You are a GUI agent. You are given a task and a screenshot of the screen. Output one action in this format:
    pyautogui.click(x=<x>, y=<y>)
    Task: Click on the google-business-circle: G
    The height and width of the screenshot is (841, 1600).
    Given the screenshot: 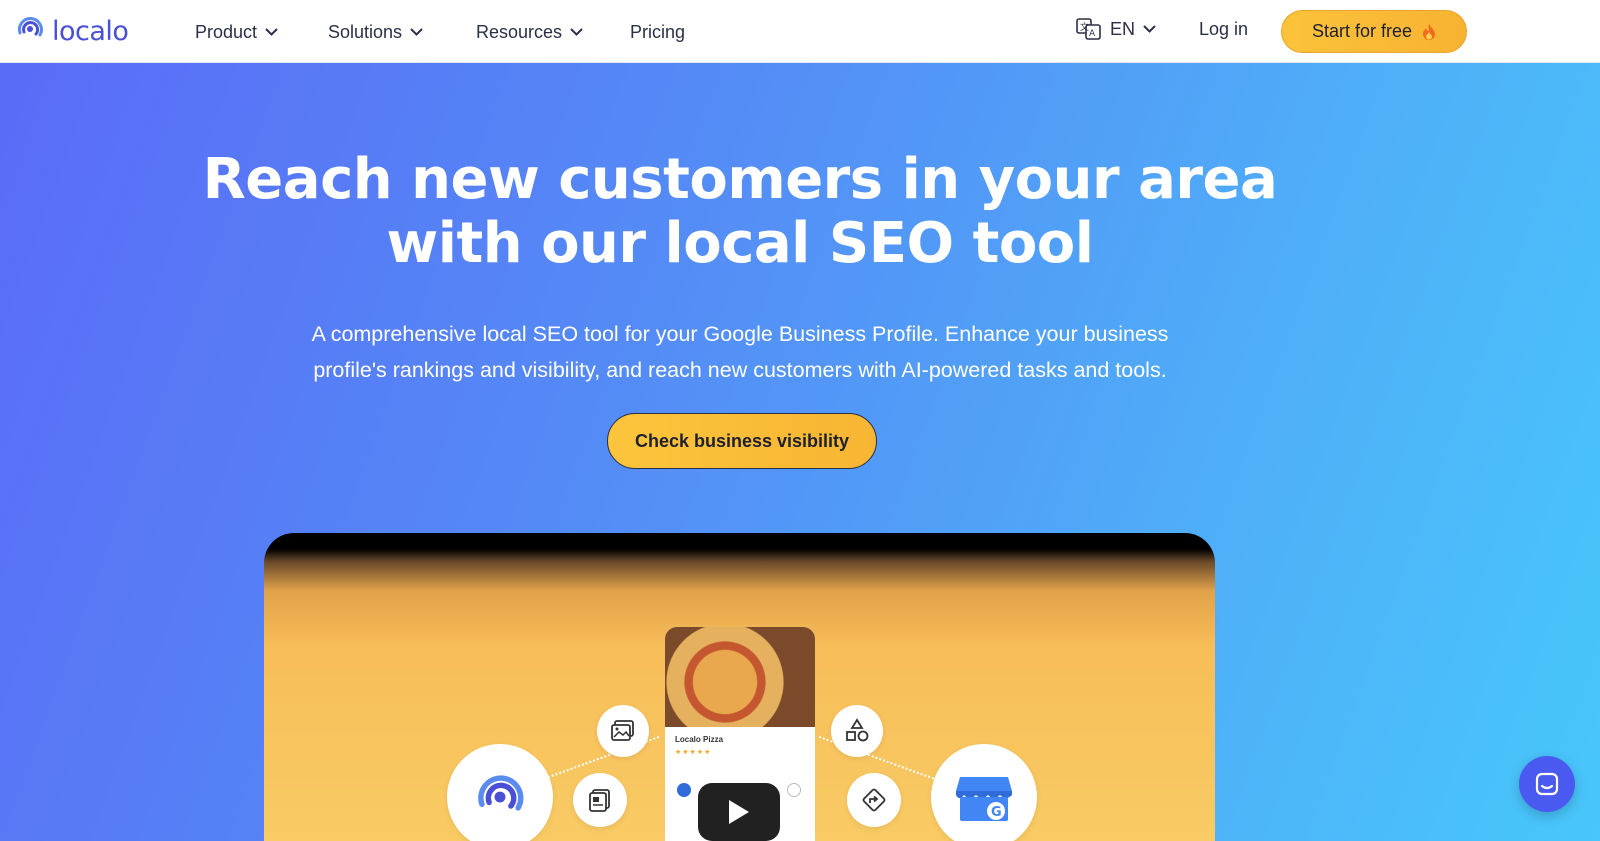 What is the action you would take?
    pyautogui.click(x=984, y=792)
    